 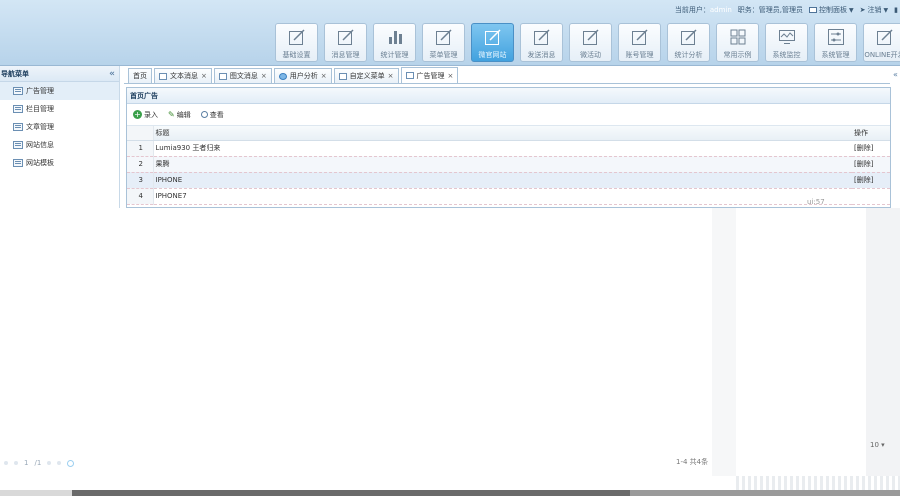 What do you see at coordinates (835, 37) in the screenshot?
I see `sliders-icon` at bounding box center [835, 37].